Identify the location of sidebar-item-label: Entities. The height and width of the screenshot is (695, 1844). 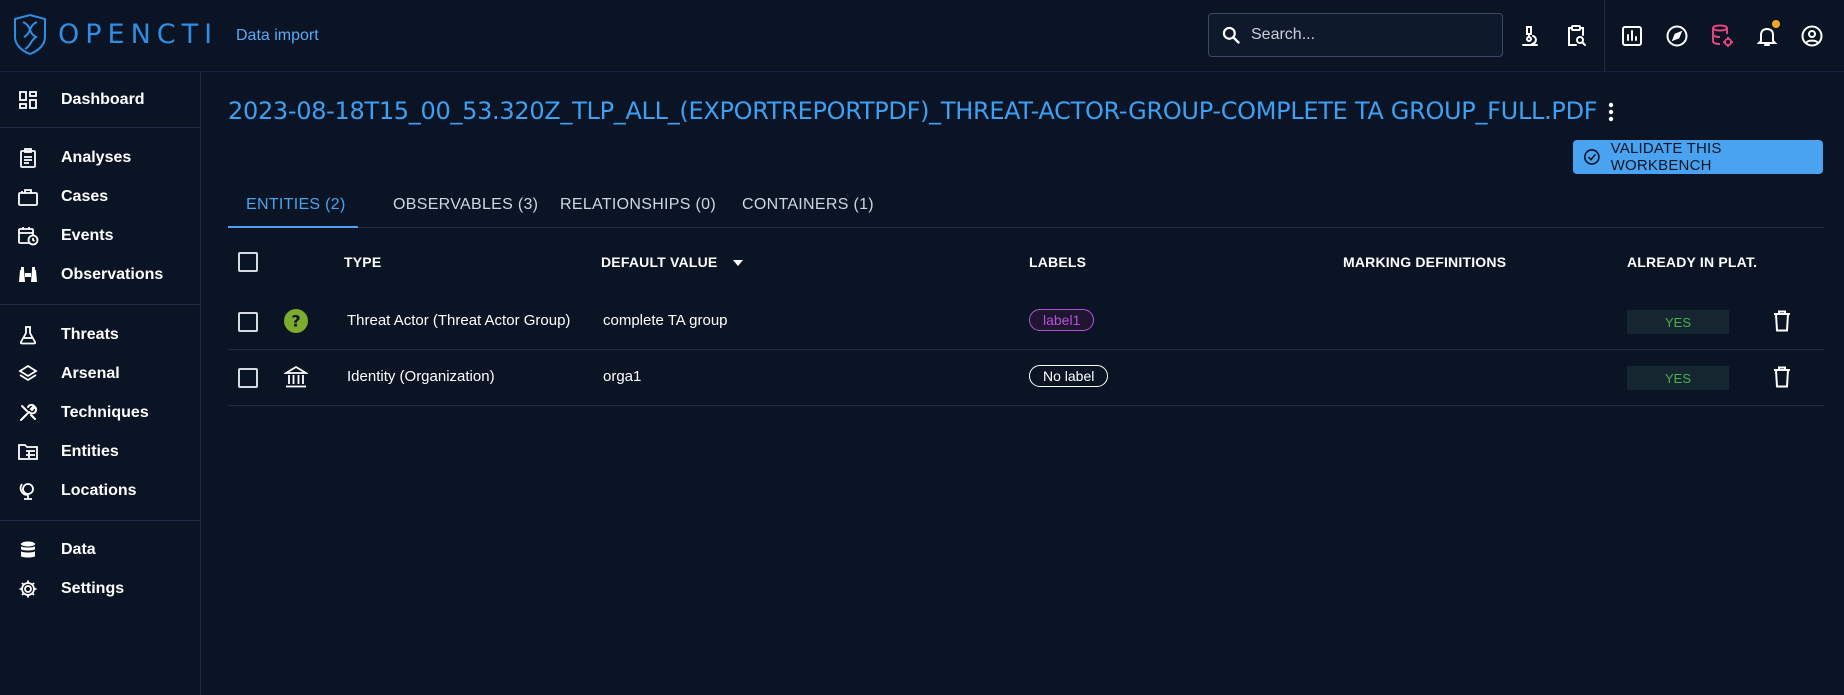
(90, 451).